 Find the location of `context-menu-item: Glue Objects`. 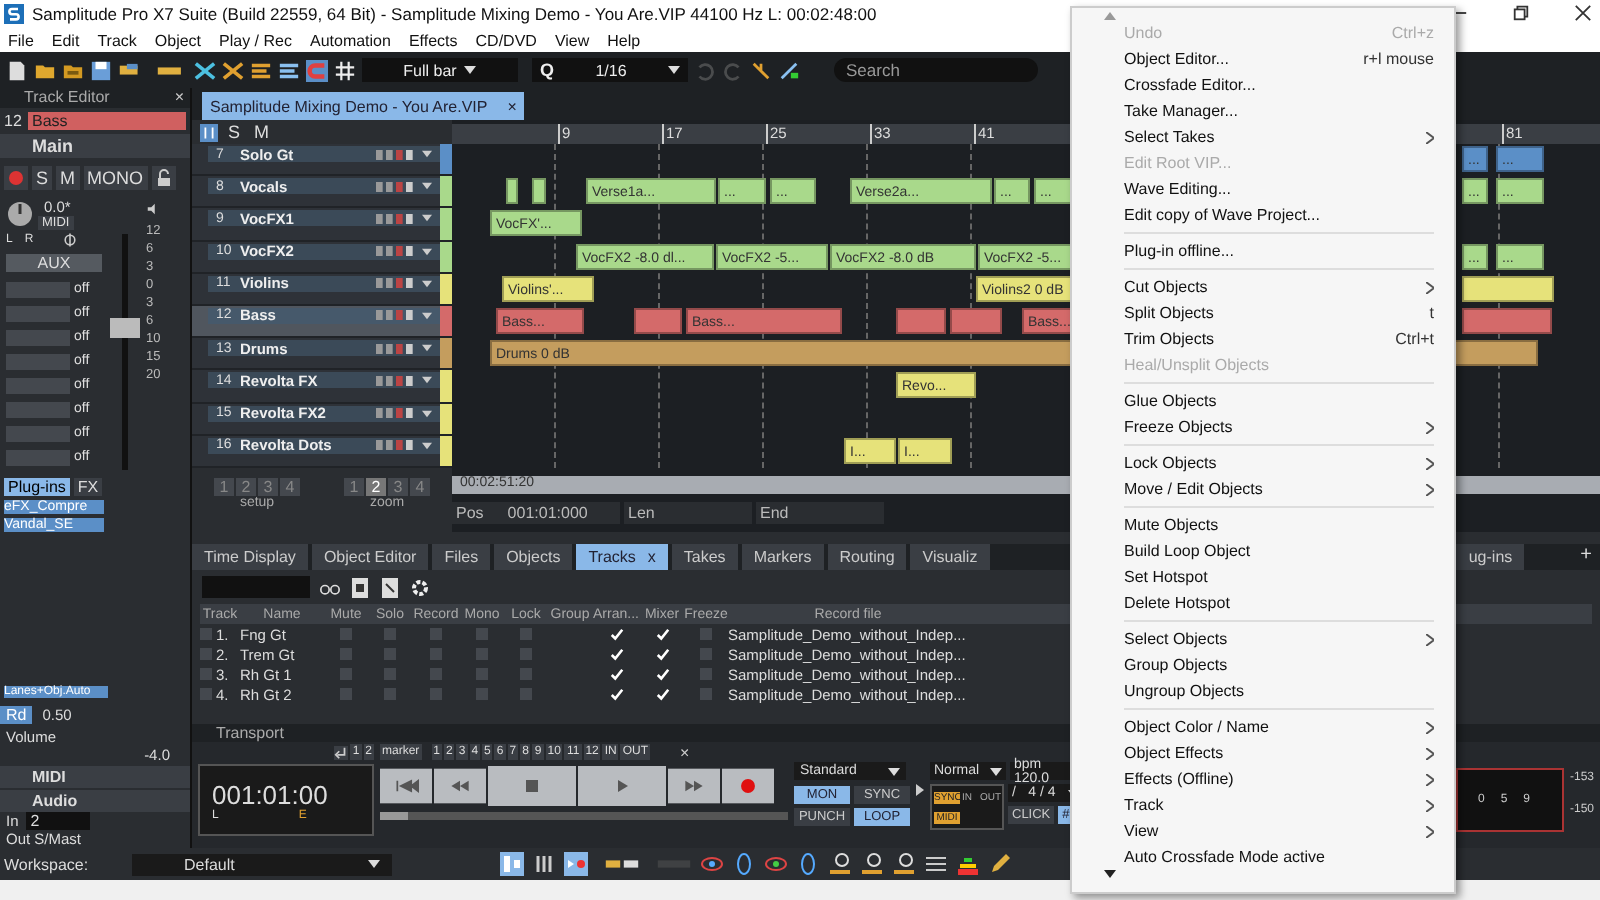

context-menu-item: Glue Objects is located at coordinates (1263, 401).